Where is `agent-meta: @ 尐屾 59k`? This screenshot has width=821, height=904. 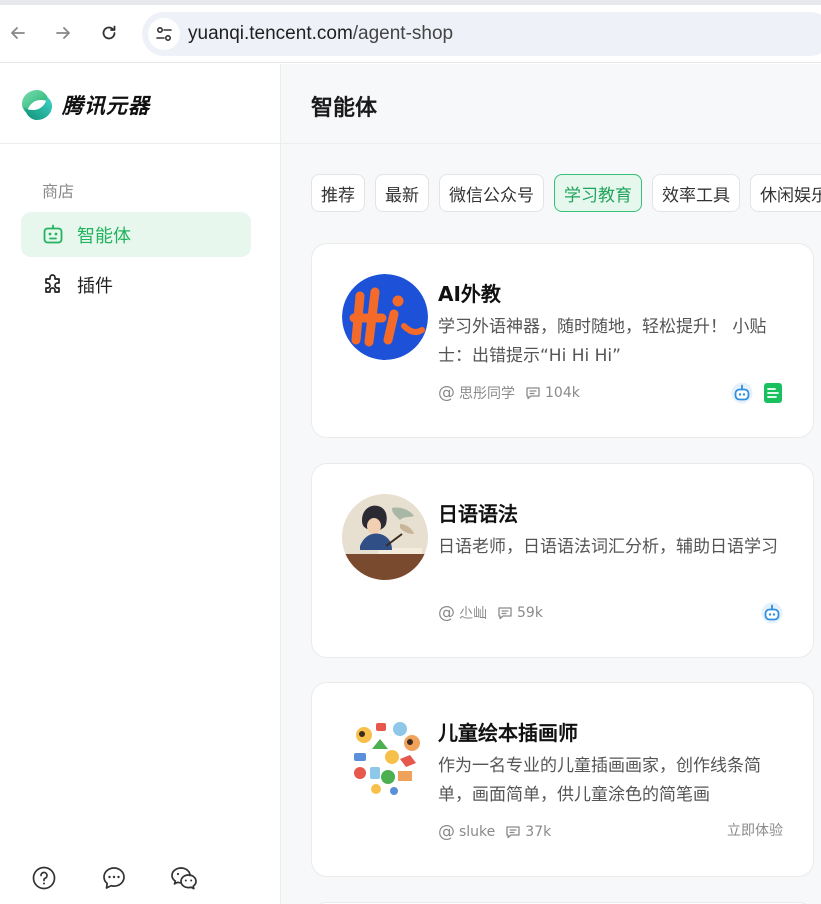 agent-meta: @ 尐屾 59k is located at coordinates (490, 613).